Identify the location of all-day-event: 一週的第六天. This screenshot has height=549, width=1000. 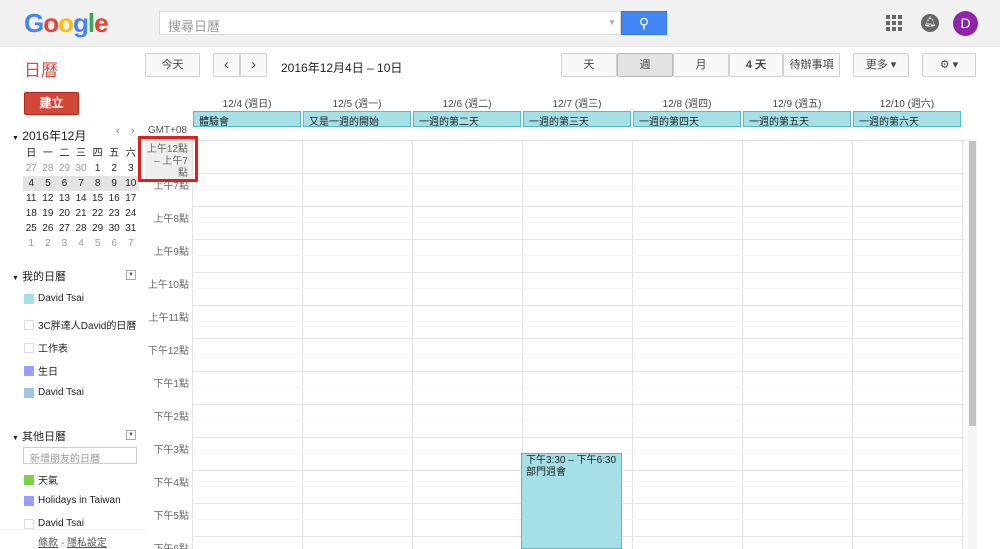
(907, 119).